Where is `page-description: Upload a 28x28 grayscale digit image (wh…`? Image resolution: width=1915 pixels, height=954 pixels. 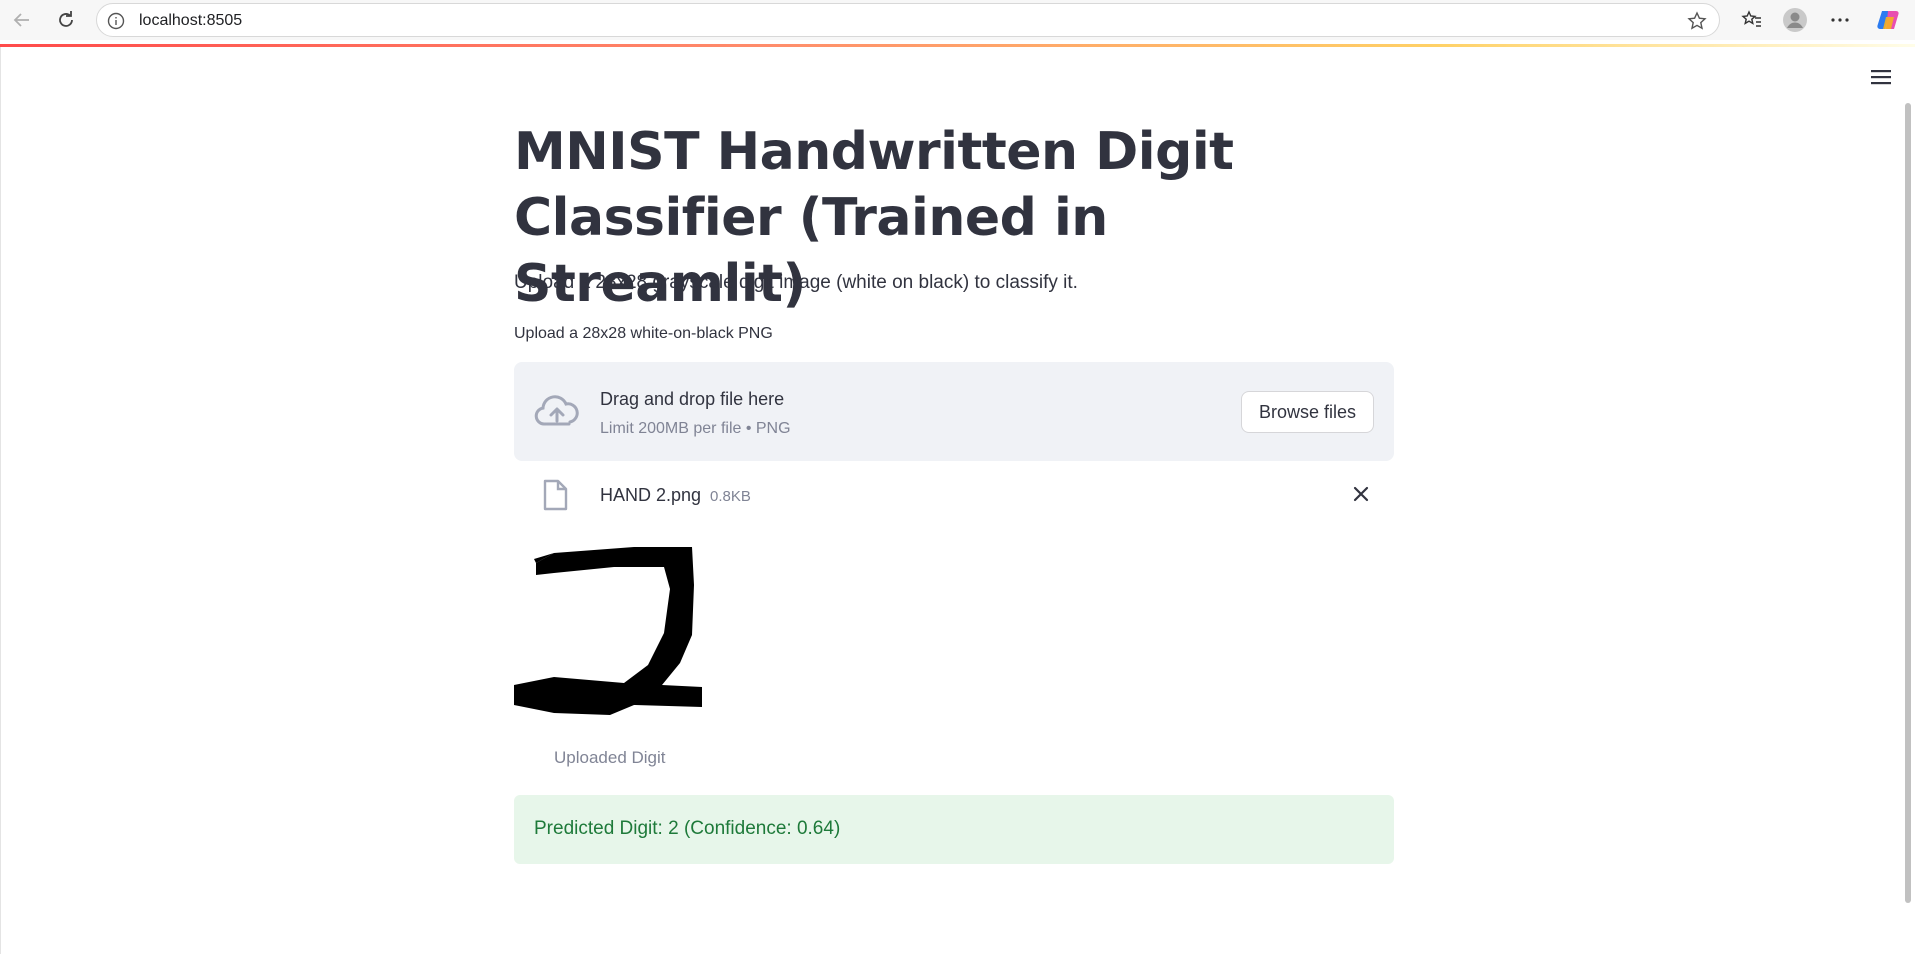 page-description: Upload a 28x28 grayscale digit image (wh… is located at coordinates (796, 282).